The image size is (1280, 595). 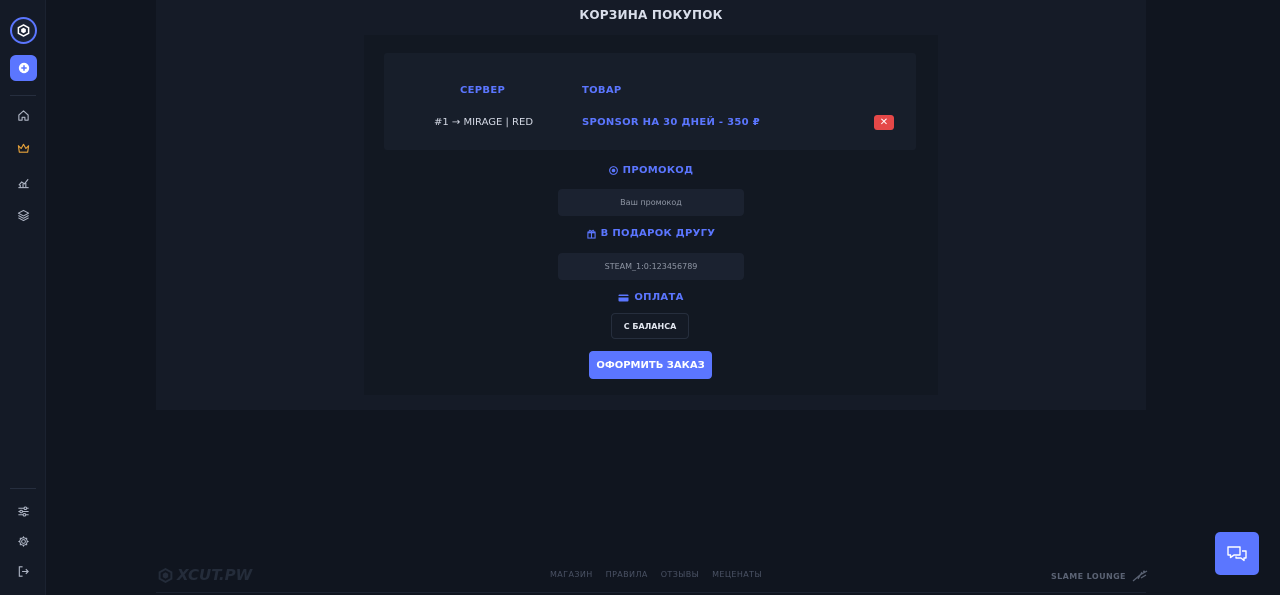 I want to click on footer-divider, so click(x=651, y=592).